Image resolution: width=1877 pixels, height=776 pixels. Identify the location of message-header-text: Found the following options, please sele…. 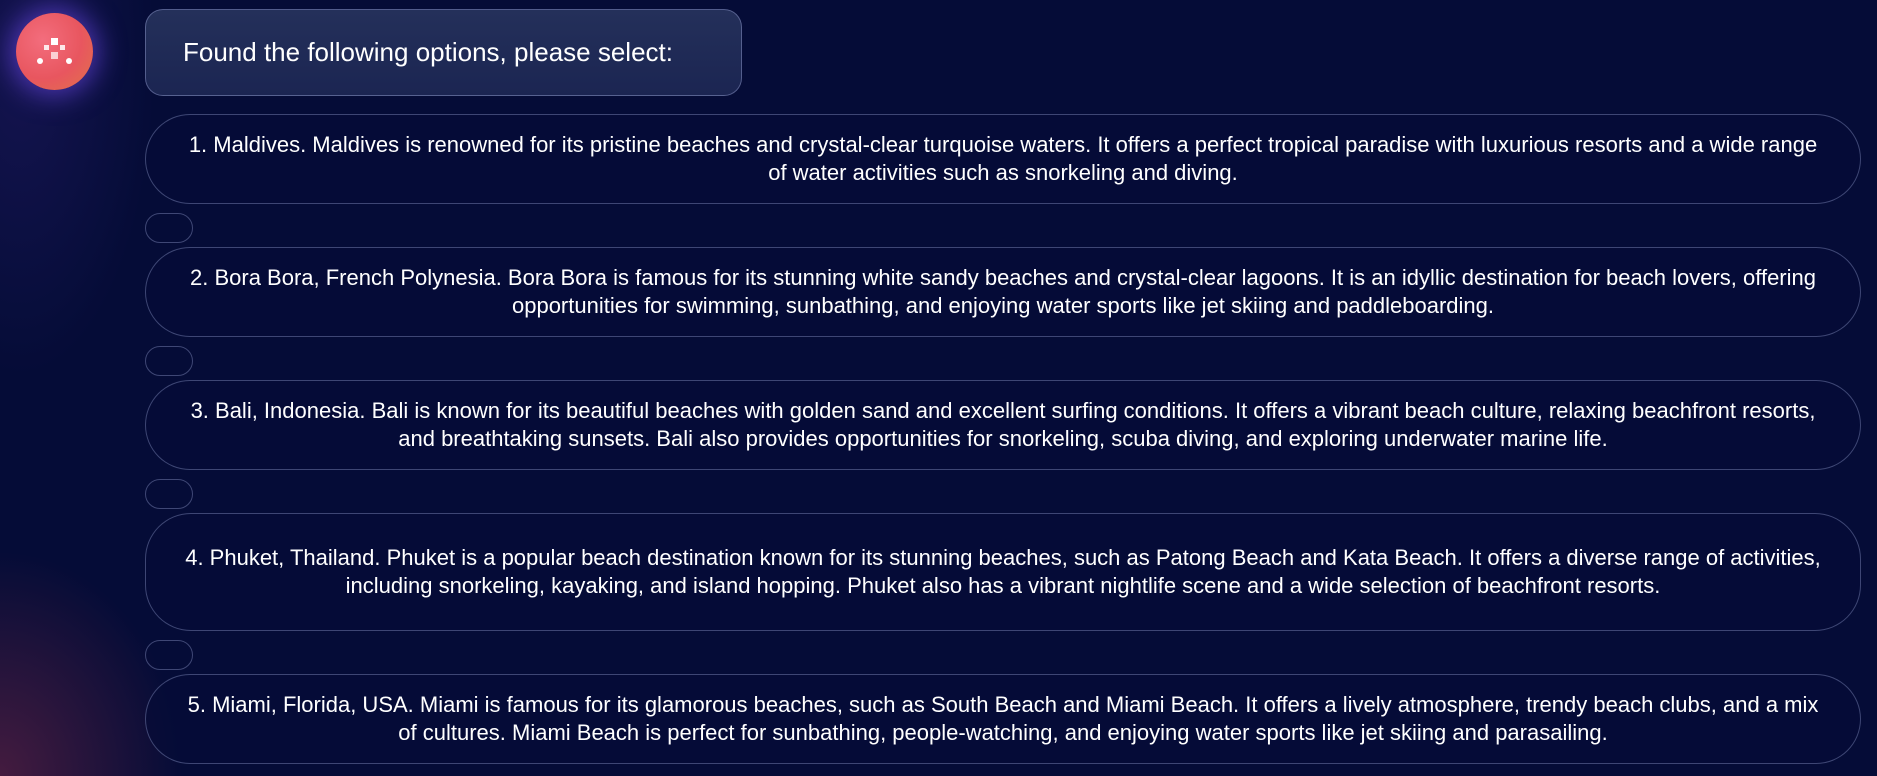
(428, 52).